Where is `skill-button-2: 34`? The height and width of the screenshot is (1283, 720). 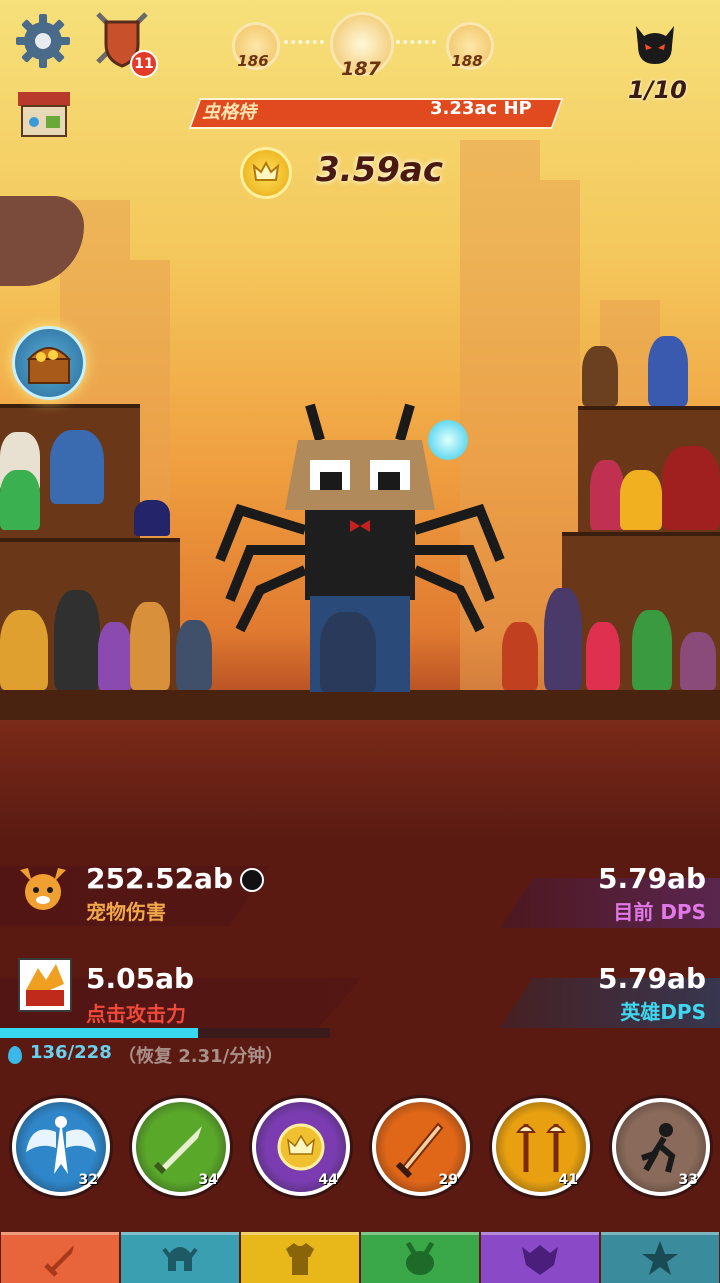
skill-button-2: 34 is located at coordinates (181, 1147).